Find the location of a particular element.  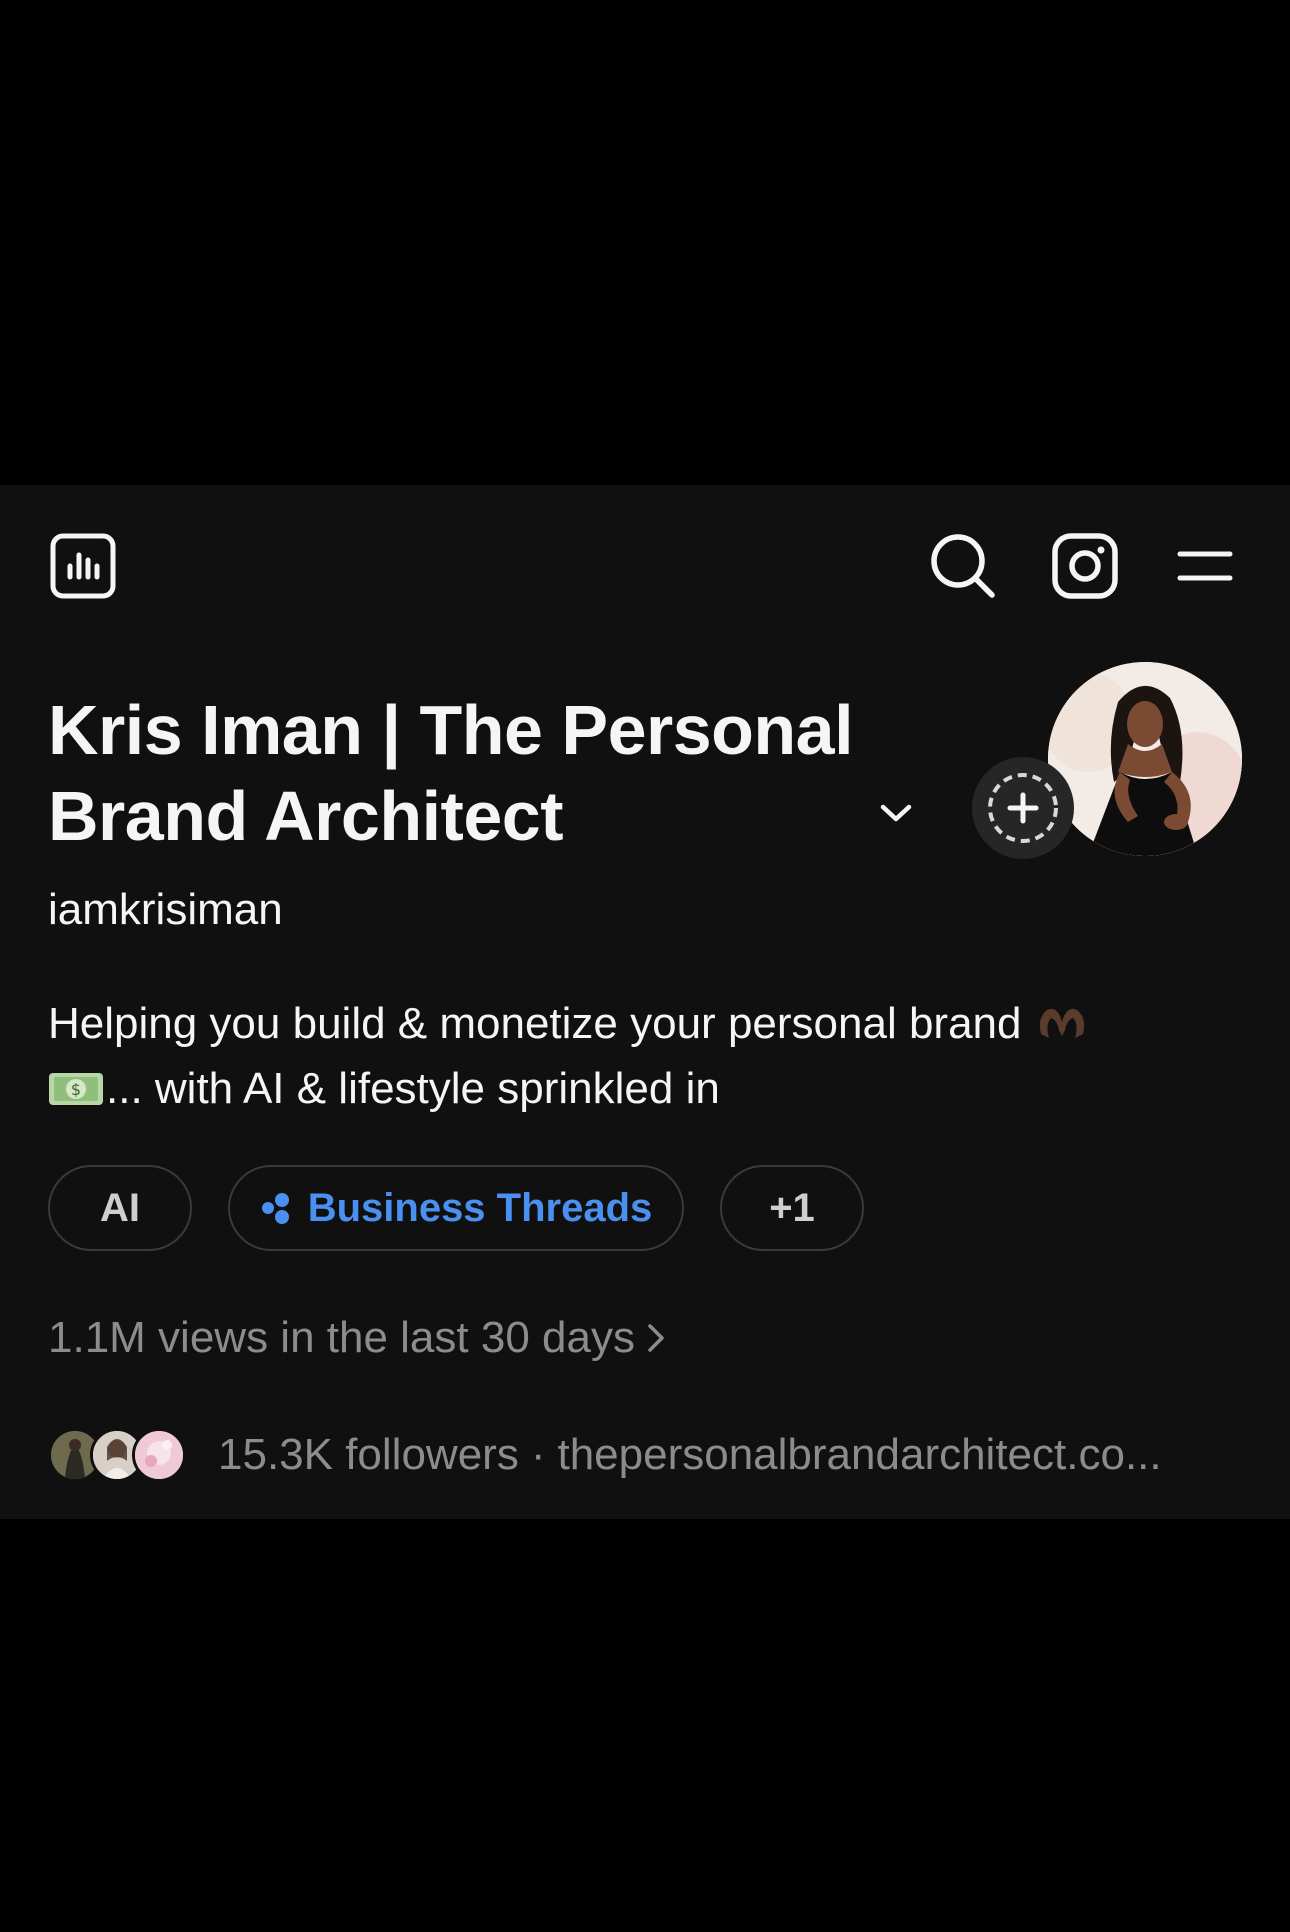

instagram-icon is located at coordinates (1085, 566).